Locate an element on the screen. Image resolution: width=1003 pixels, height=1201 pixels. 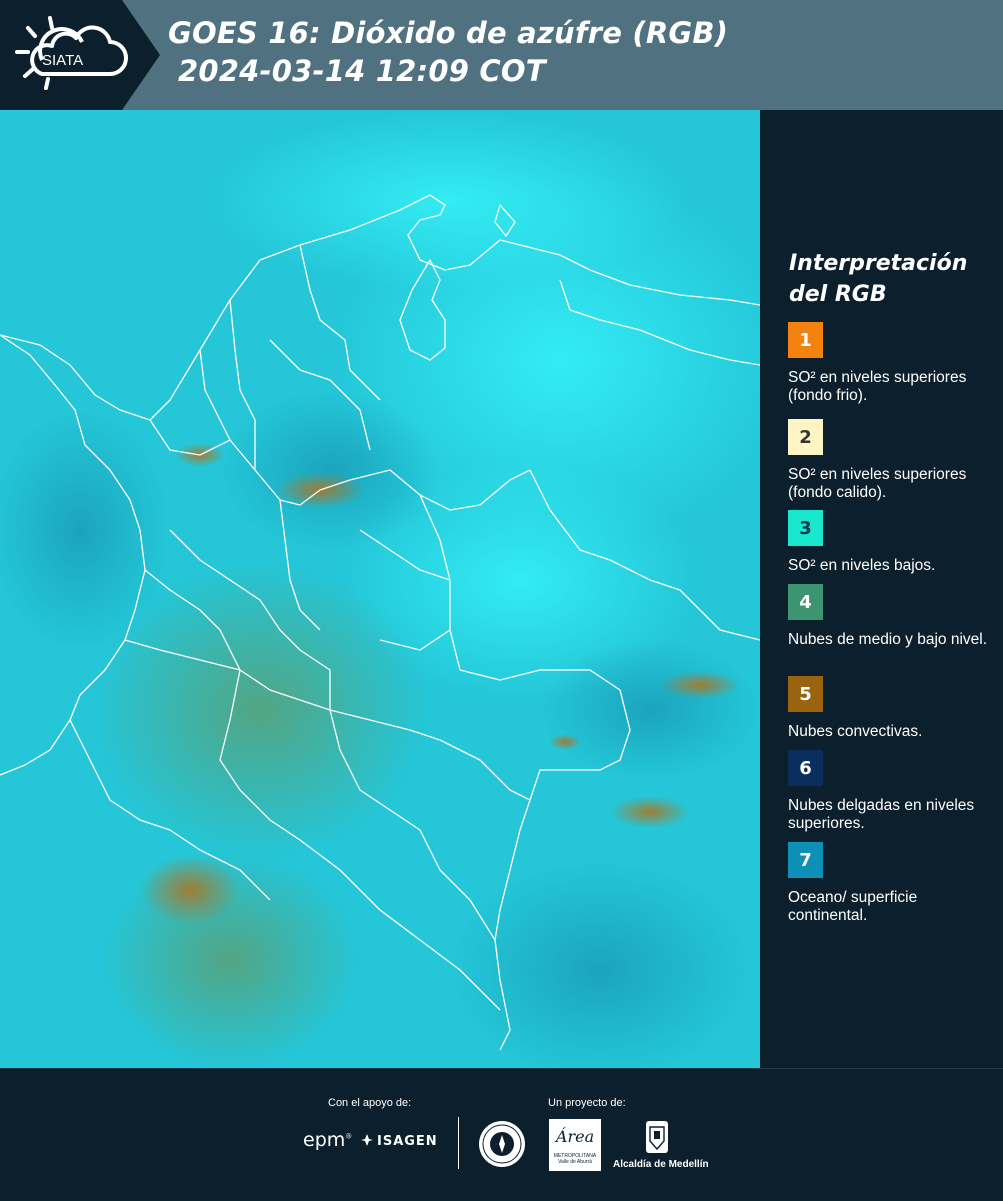
legend-item: 5 Nubes convectivas. is located at coordinates (893, 708).